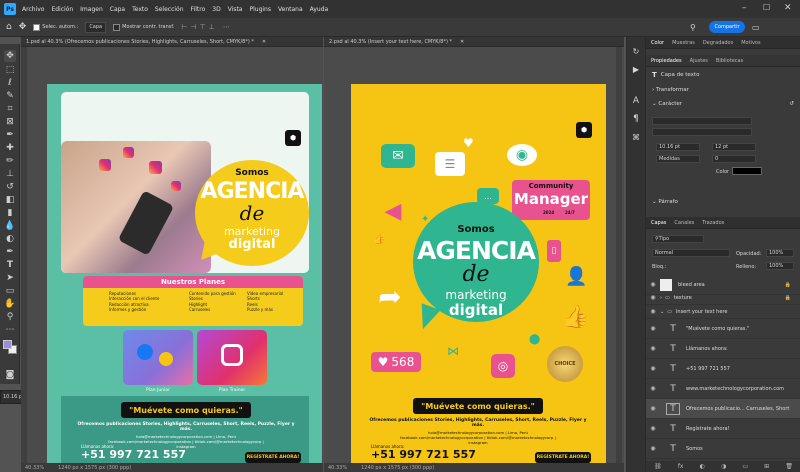 This screenshot has height=472, width=800. I want to click on tab-muestras: Muestras, so click(683, 43).